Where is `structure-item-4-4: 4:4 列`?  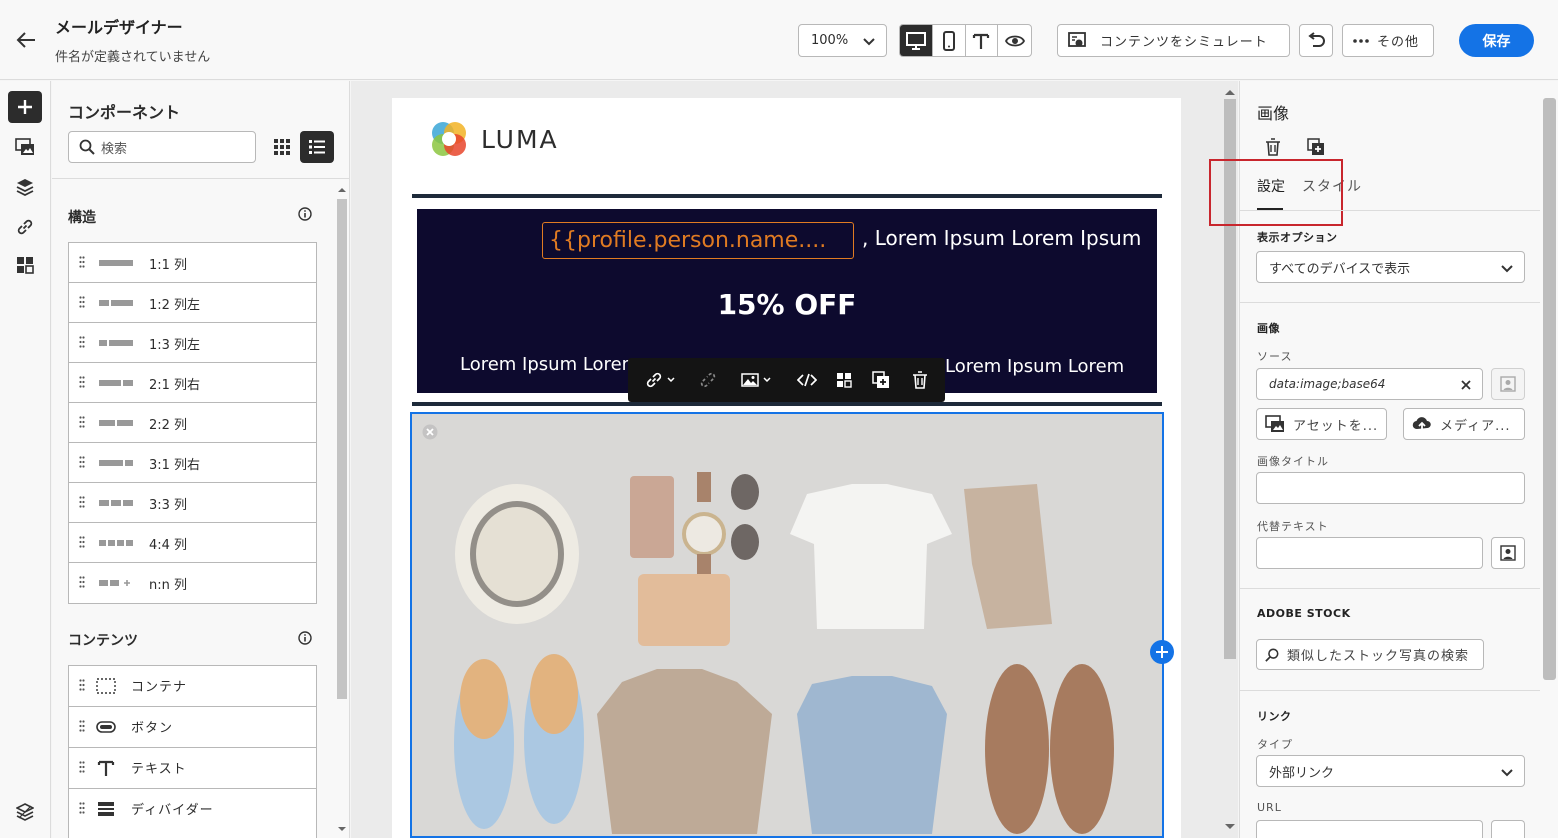 structure-item-4-4: 4:4 列 is located at coordinates (192, 543).